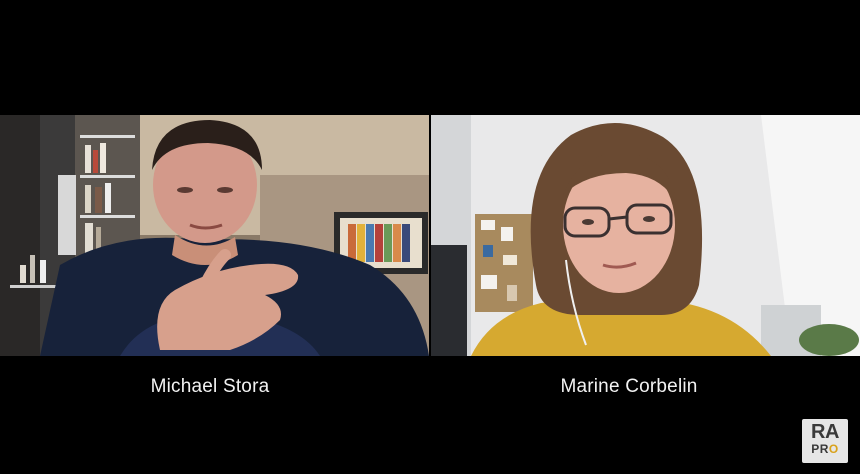 This screenshot has width=860, height=474. What do you see at coordinates (825, 432) in the screenshot?
I see `logo-main-text: RA` at bounding box center [825, 432].